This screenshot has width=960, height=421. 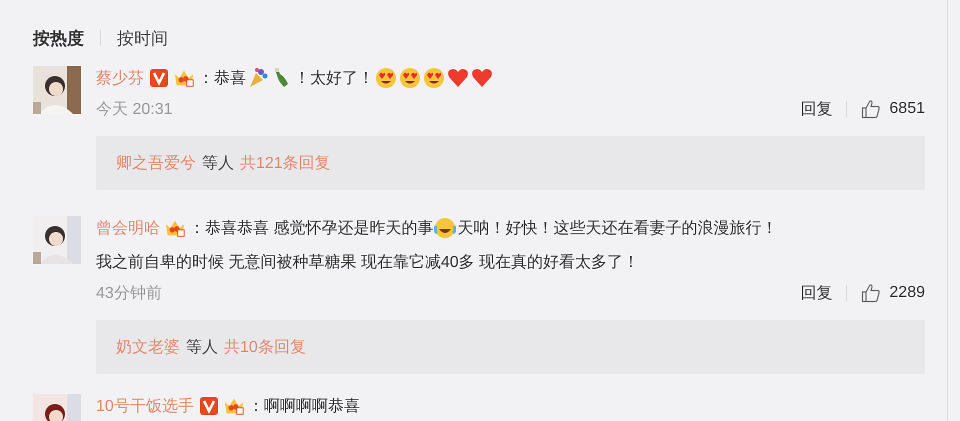 What do you see at coordinates (128, 228) in the screenshot?
I see `user-name: 曾会明哈` at bounding box center [128, 228].